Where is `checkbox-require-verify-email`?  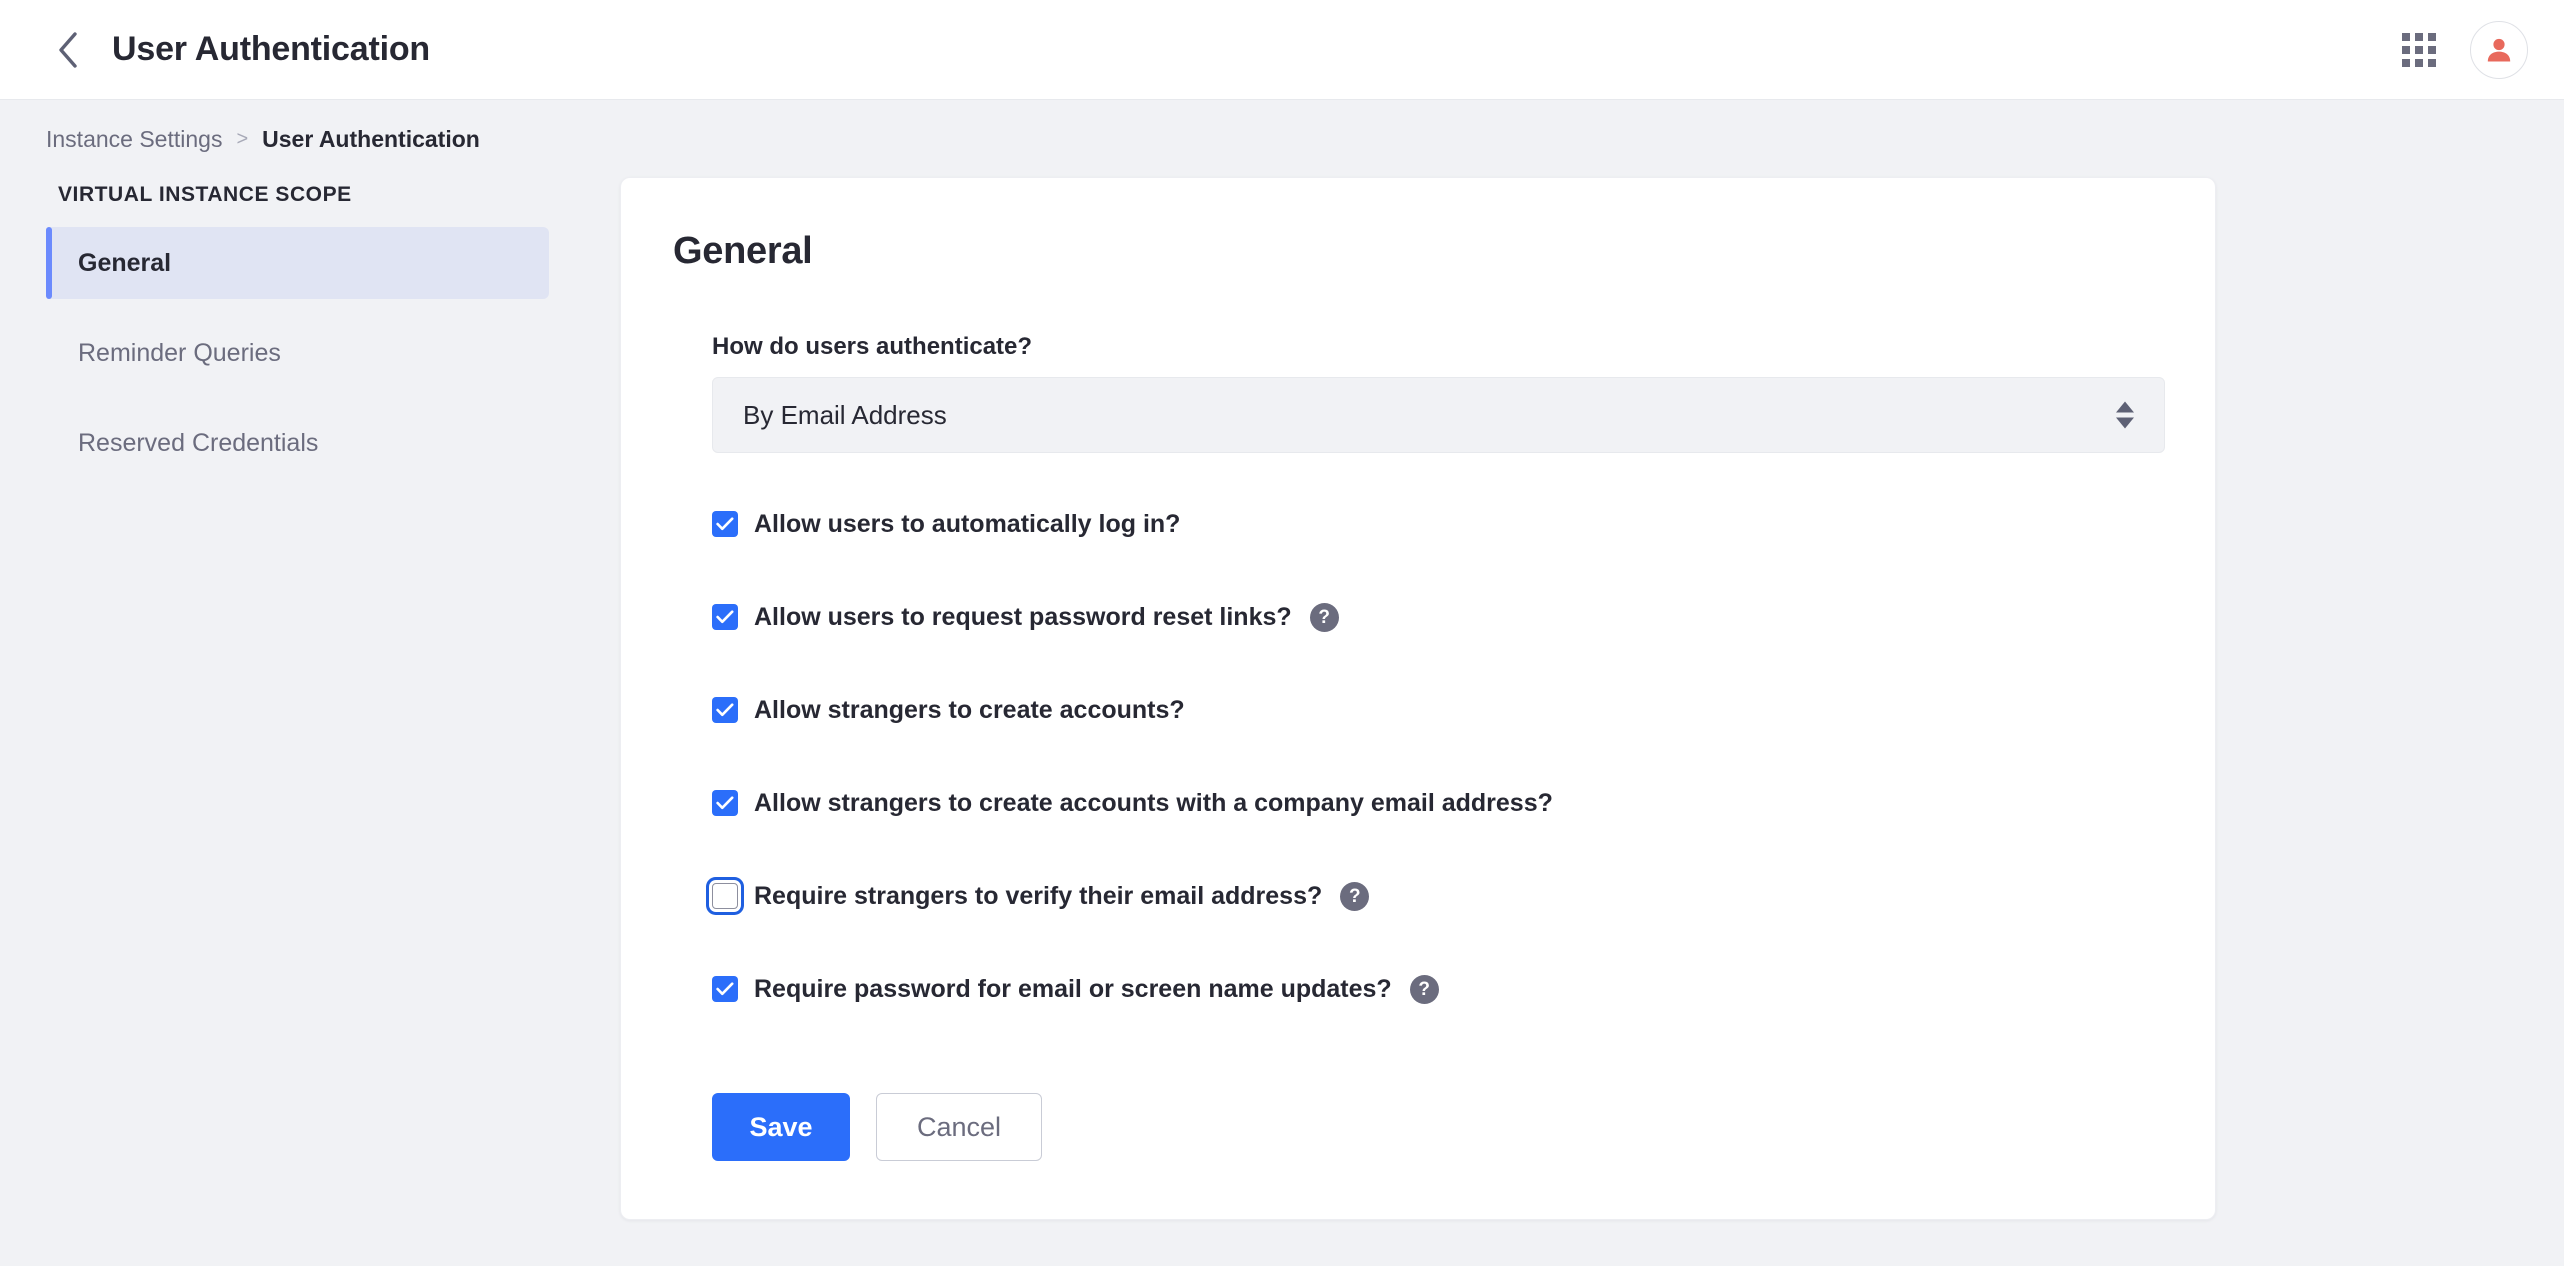
checkbox-require-verify-email is located at coordinates (725, 896).